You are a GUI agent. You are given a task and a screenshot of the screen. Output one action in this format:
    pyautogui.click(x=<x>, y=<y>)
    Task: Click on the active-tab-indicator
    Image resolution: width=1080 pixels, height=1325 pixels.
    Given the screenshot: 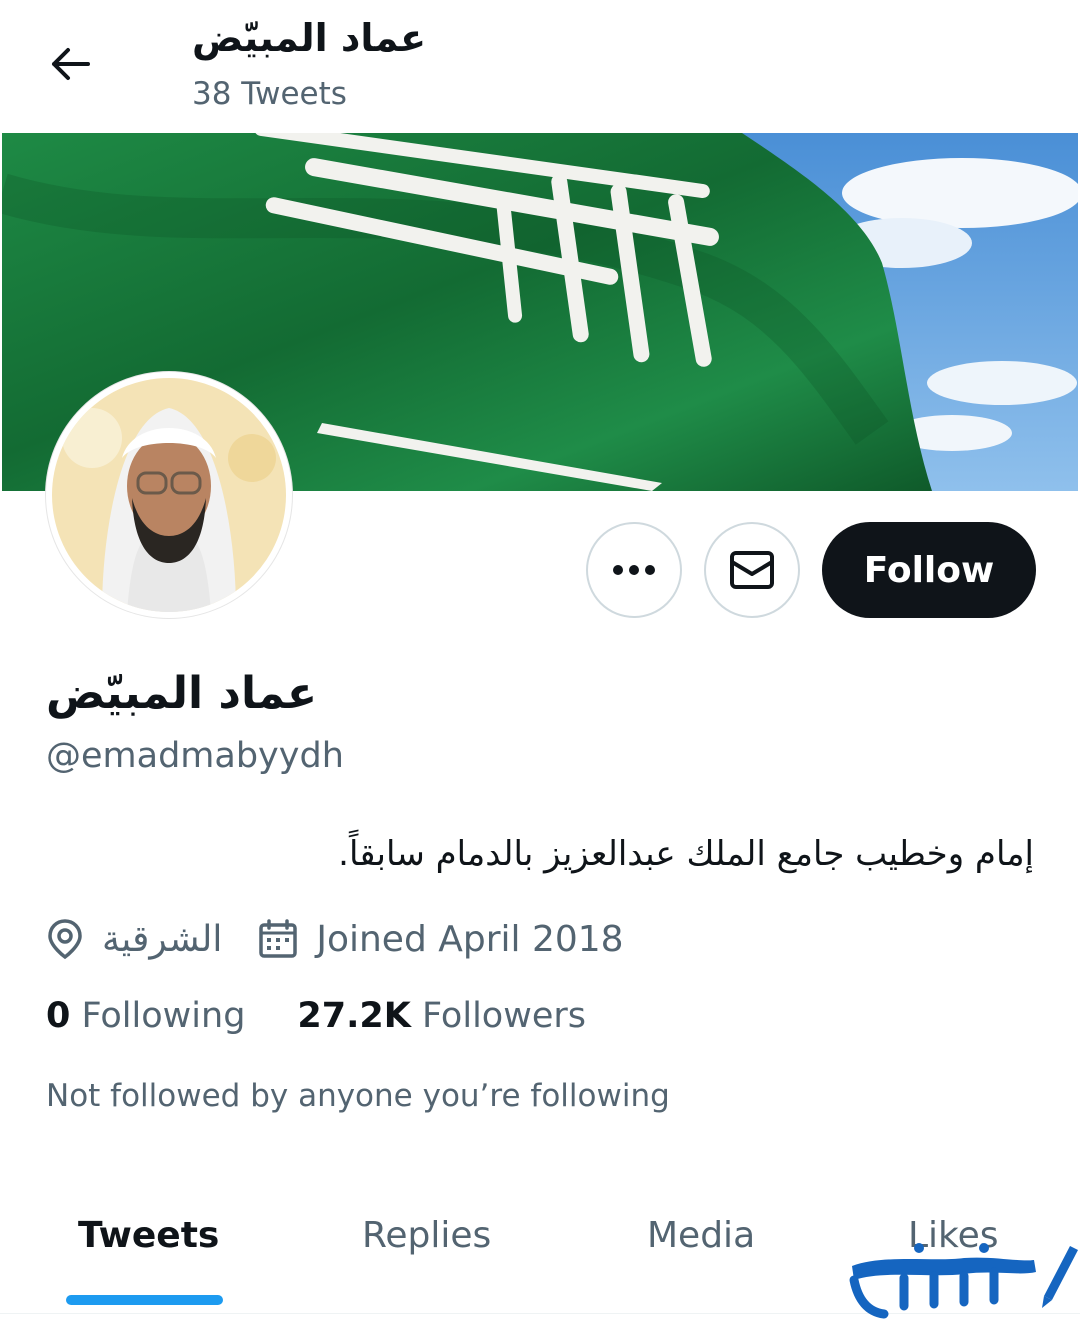 What is the action you would take?
    pyautogui.click(x=144, y=1300)
    